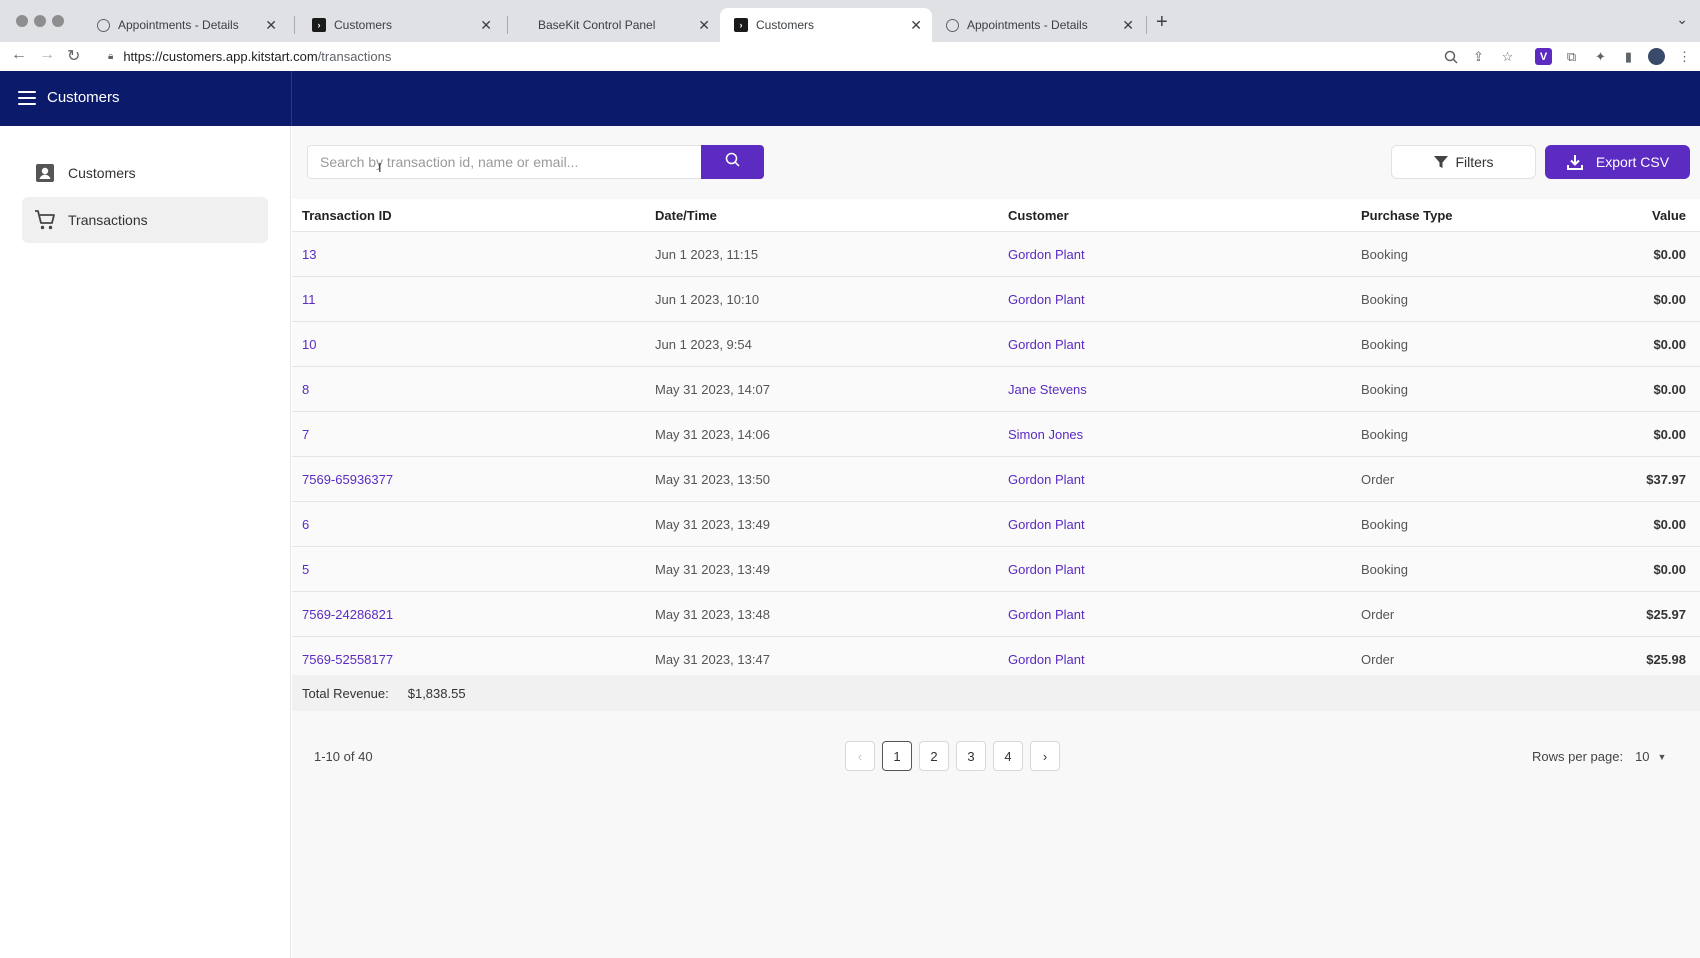 This screenshot has height=958, width=1700. Describe the element at coordinates (1625, 215) in the screenshot. I see `column-header-value: Value` at that location.